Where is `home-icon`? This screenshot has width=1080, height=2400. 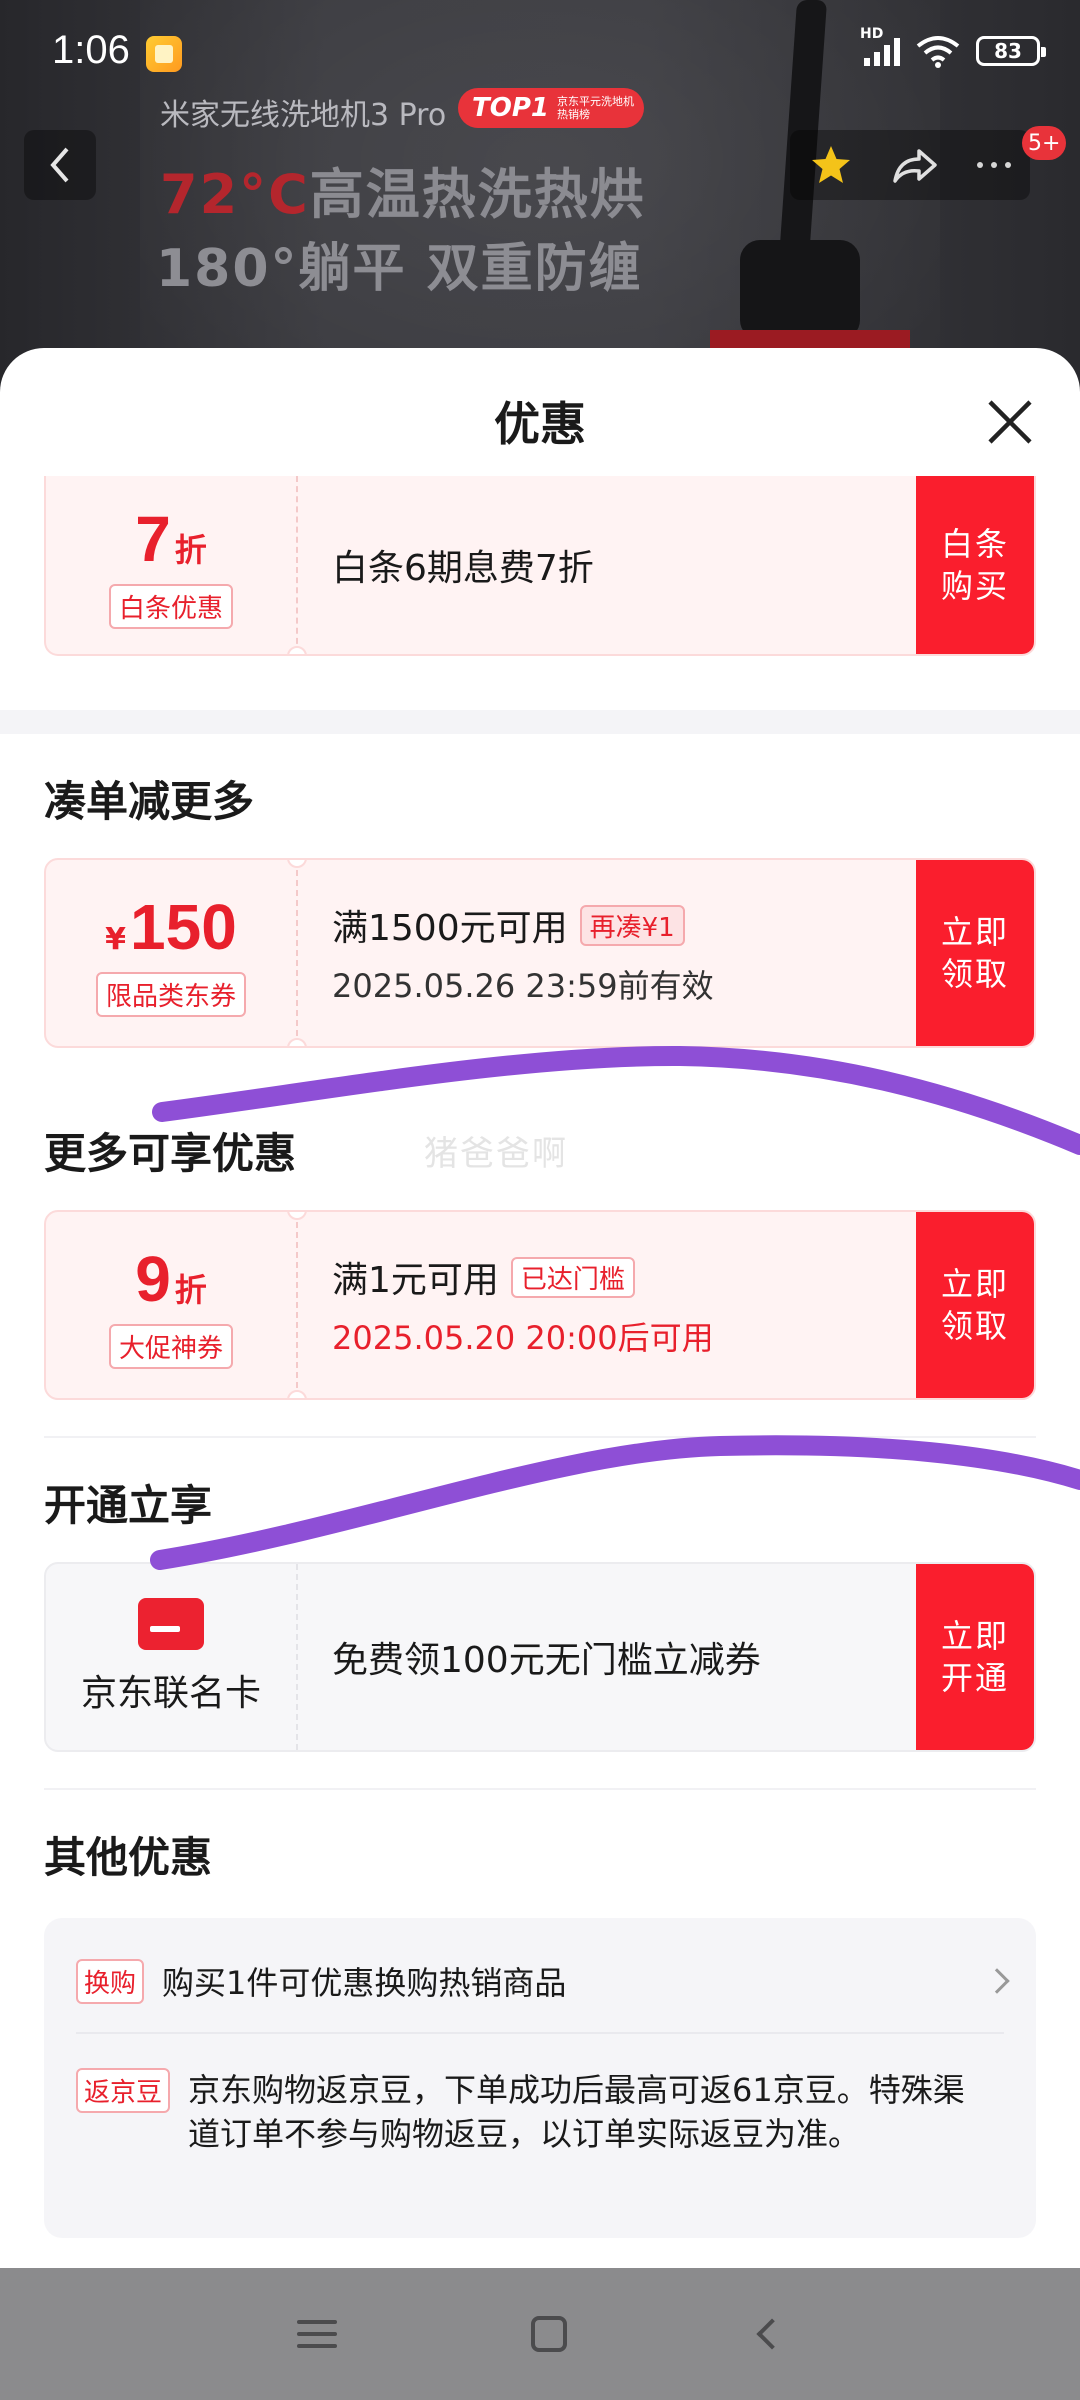 home-icon is located at coordinates (549, 2334).